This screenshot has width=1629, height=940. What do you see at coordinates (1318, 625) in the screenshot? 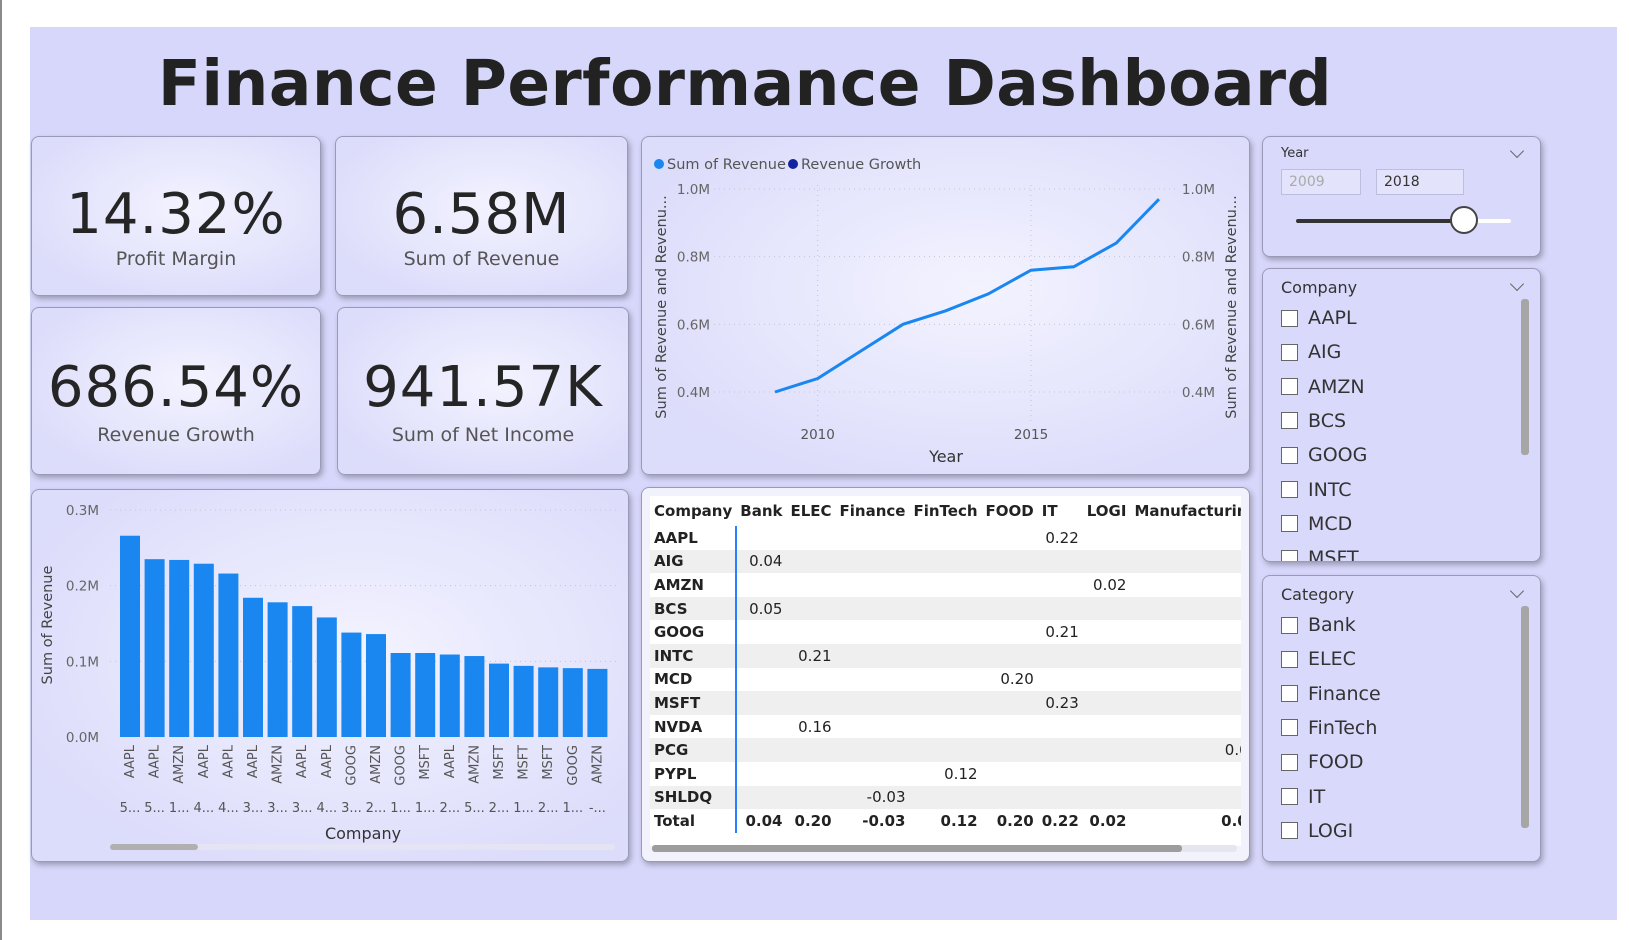
I see `slicer-option: Bank` at bounding box center [1318, 625].